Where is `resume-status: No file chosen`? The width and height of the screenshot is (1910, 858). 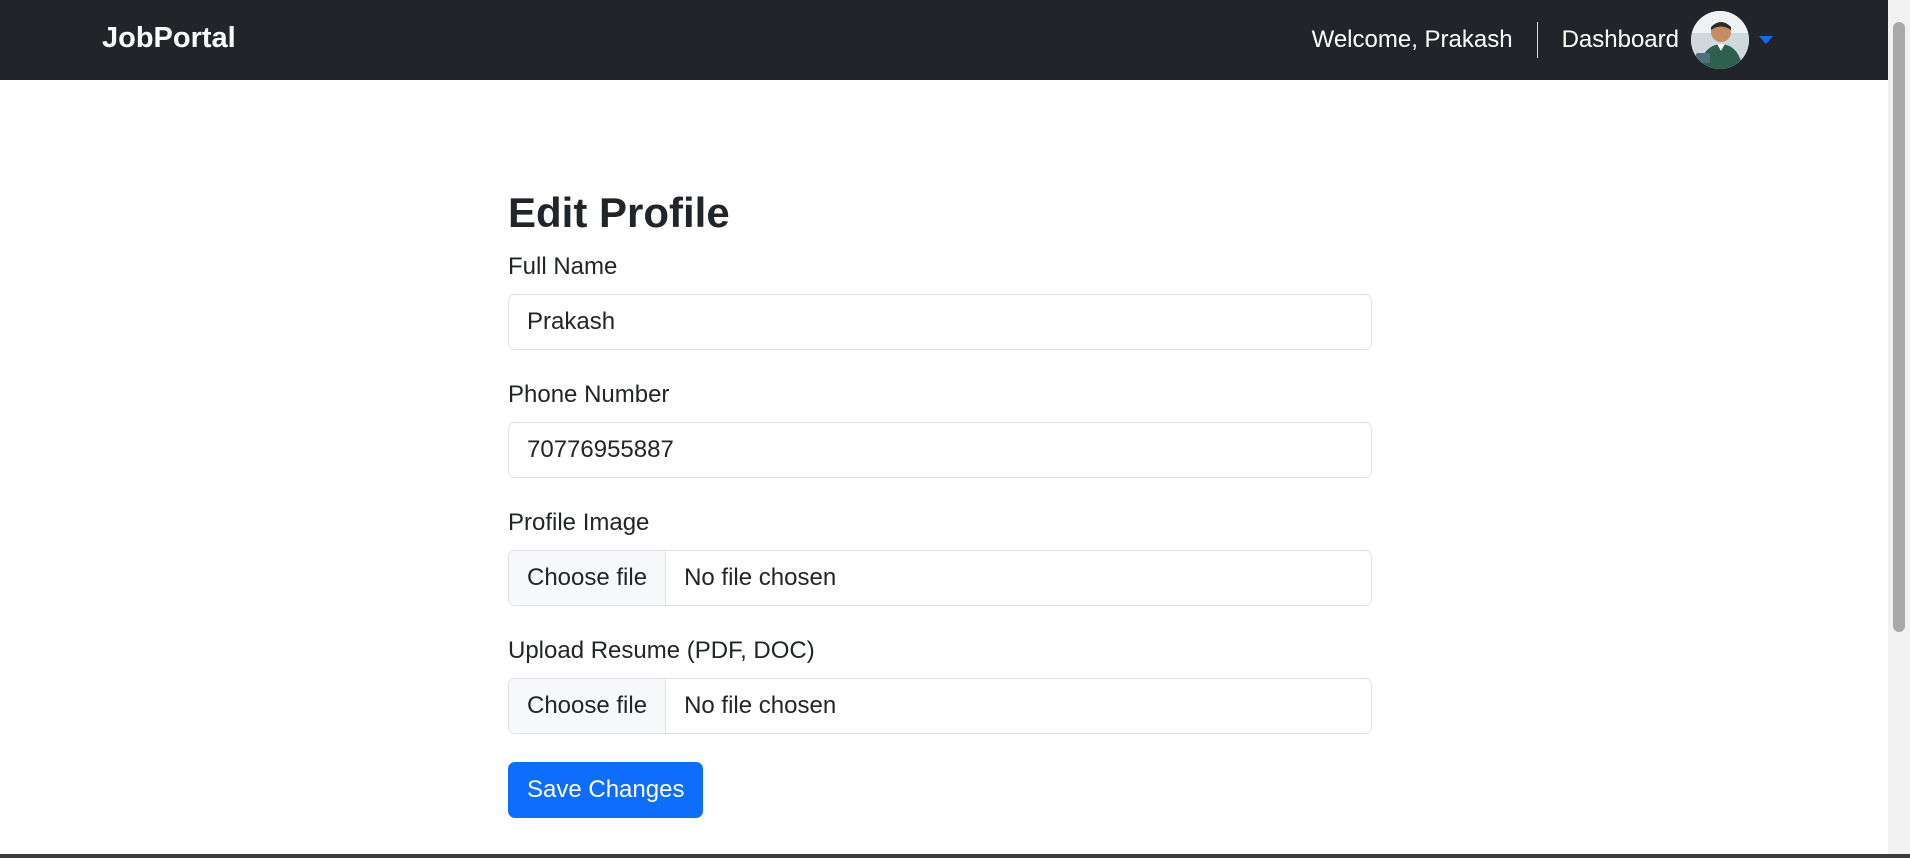 resume-status: No file chosen is located at coordinates (760, 705).